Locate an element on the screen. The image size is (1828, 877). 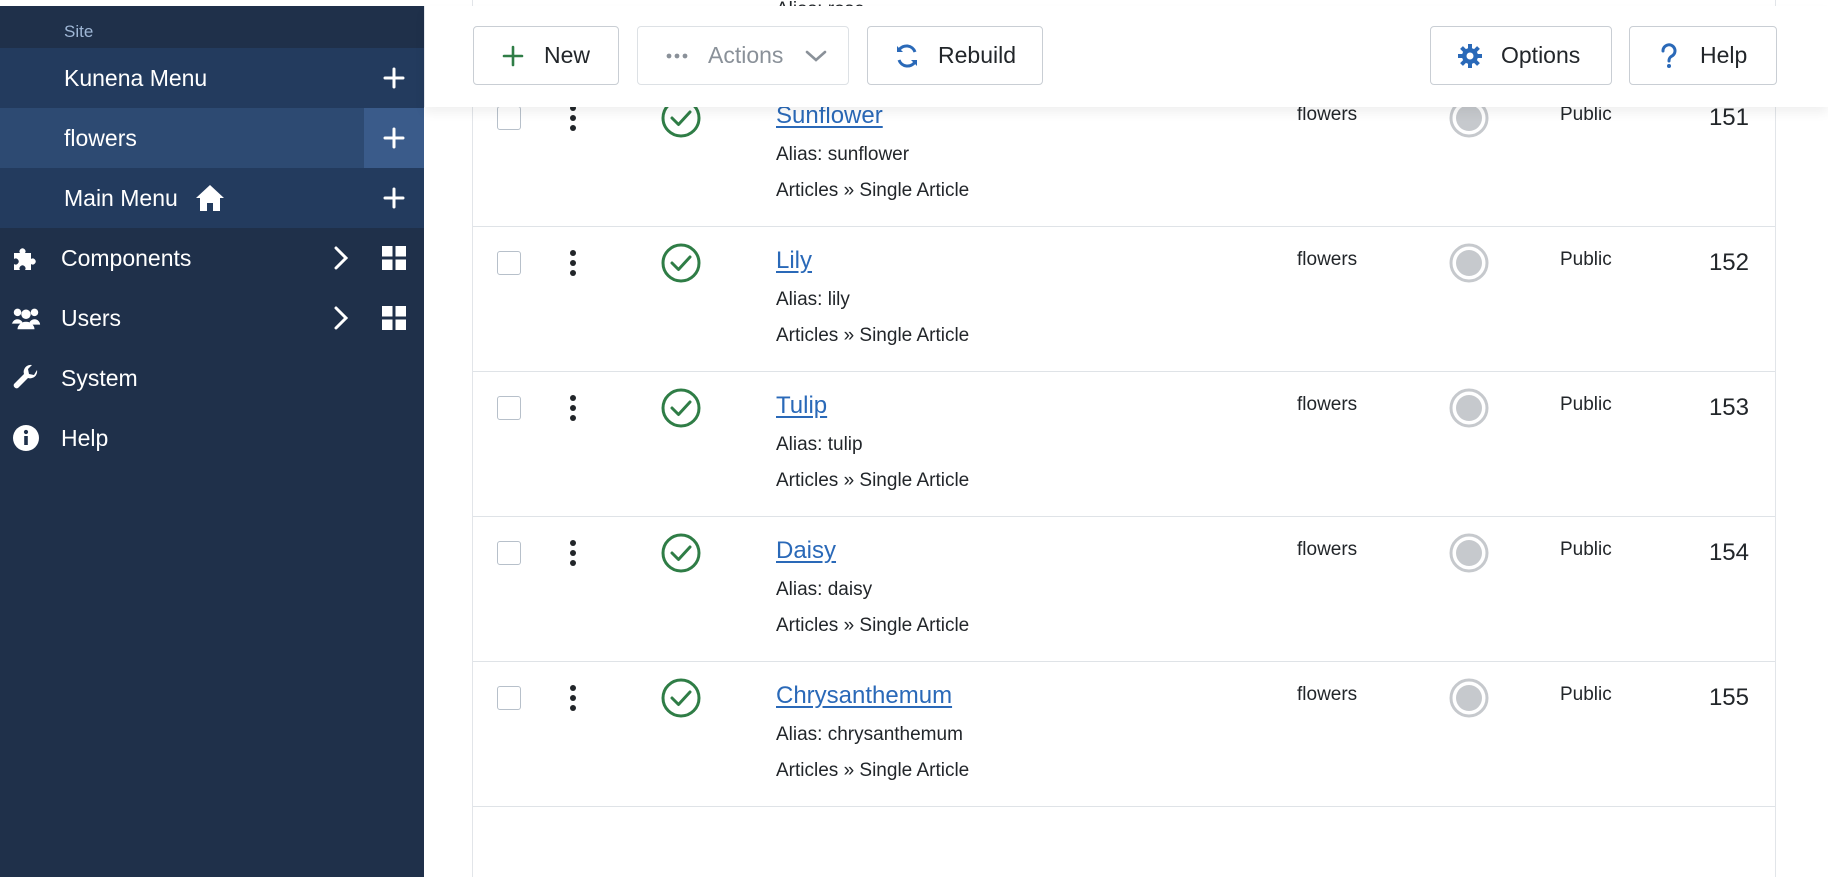
help-button: Help is located at coordinates (1703, 55).